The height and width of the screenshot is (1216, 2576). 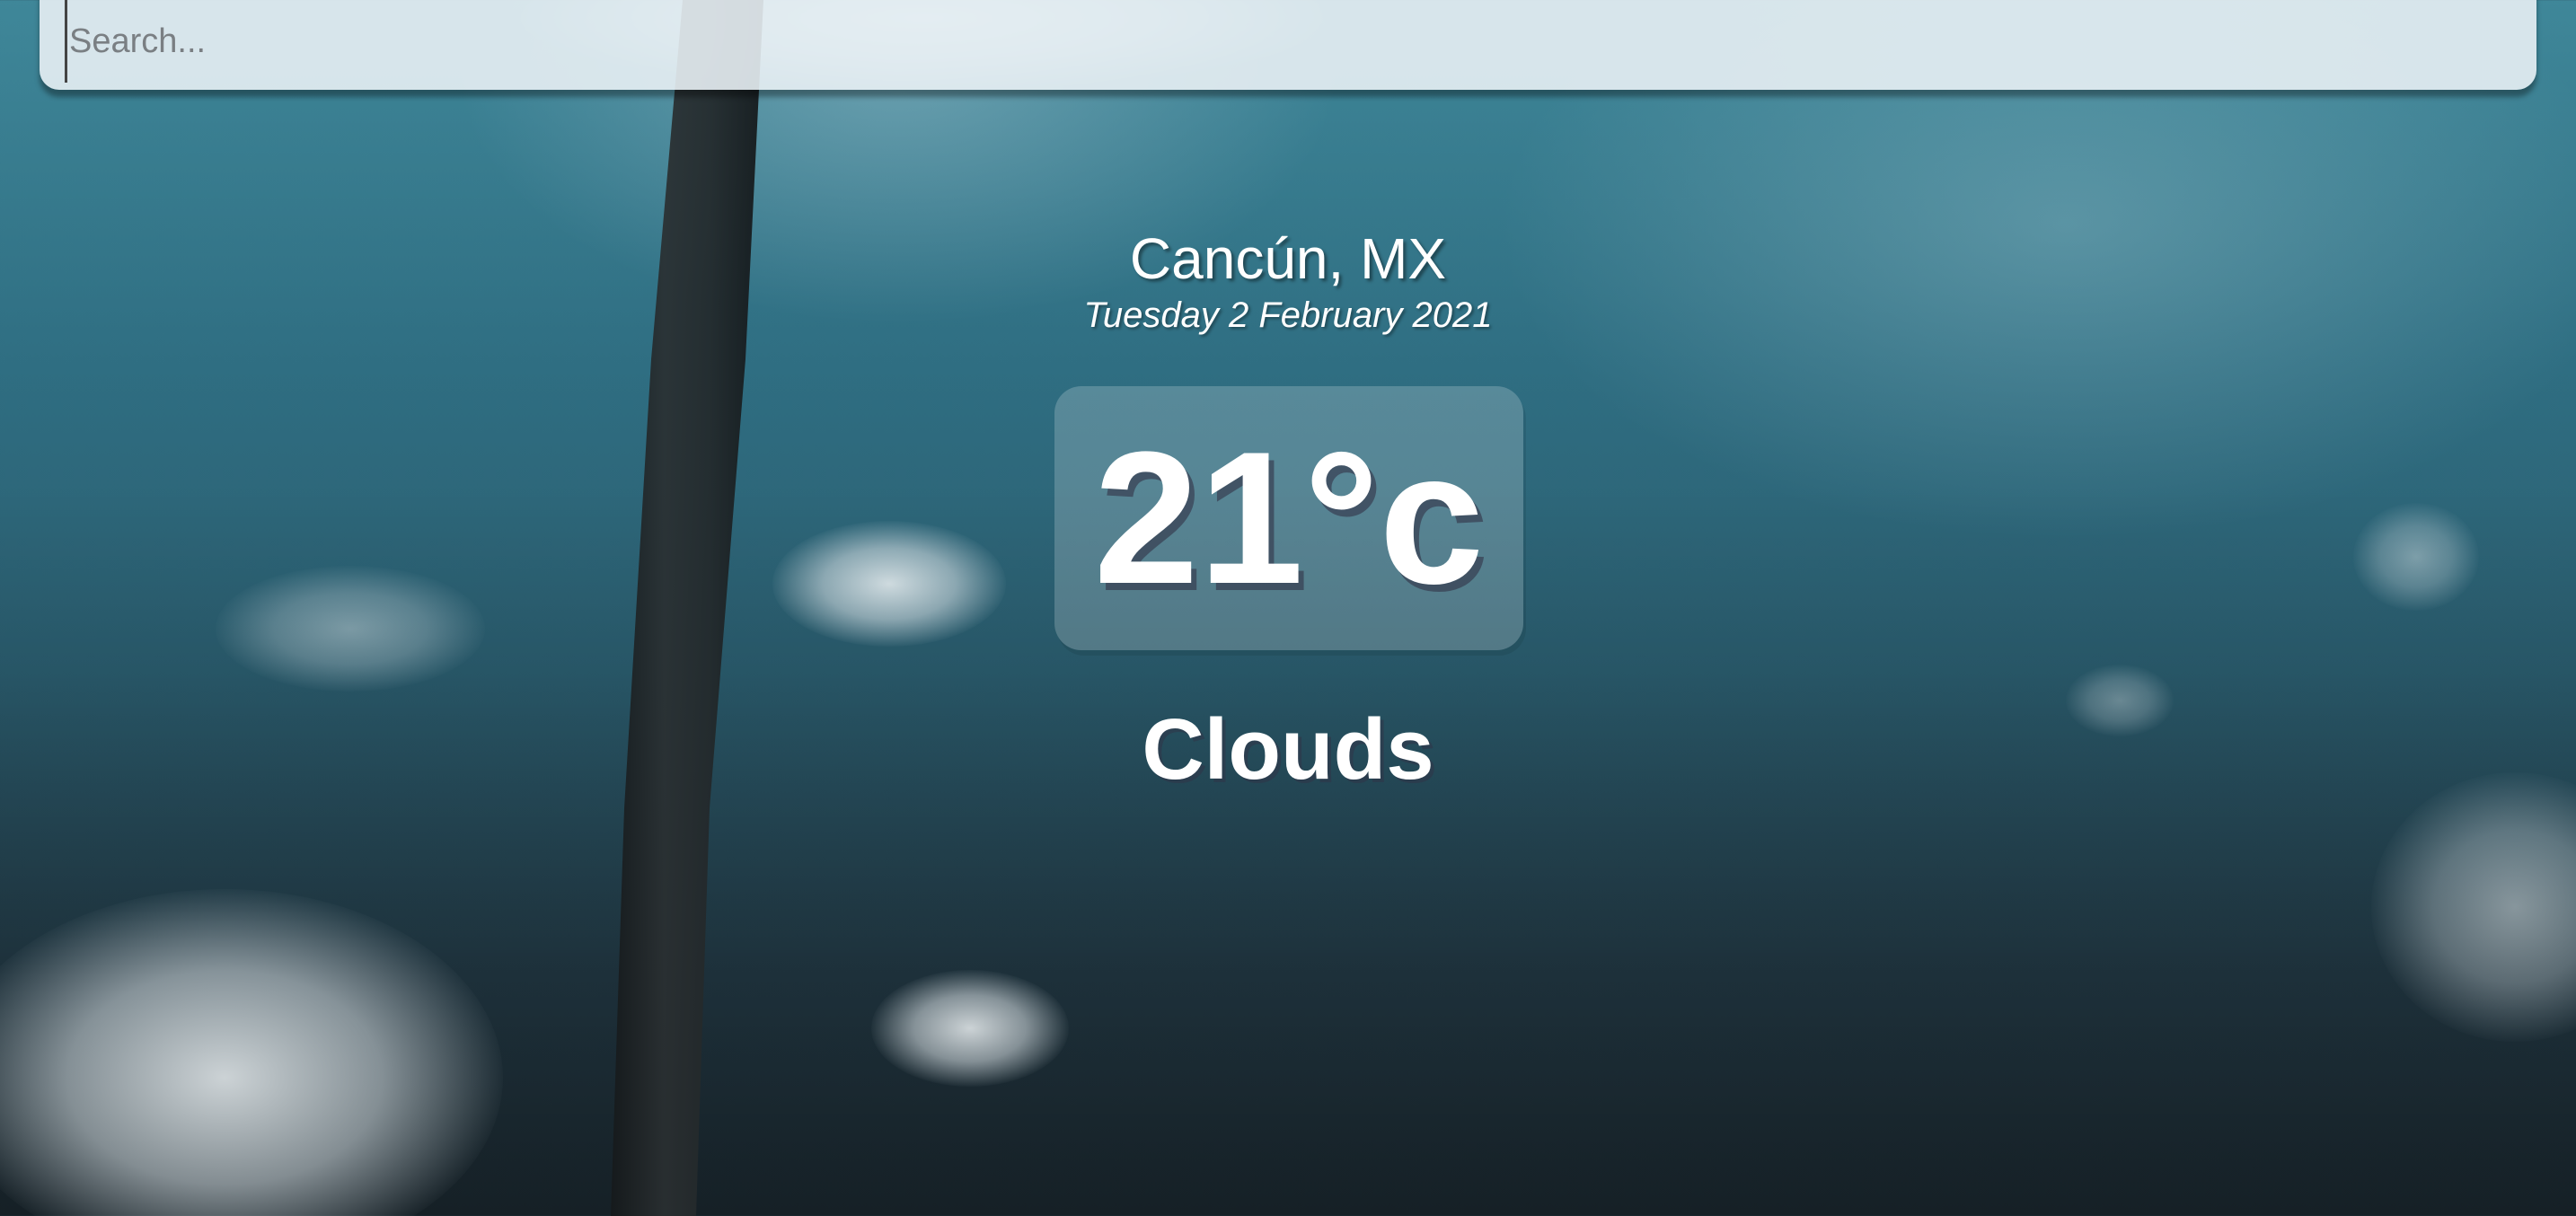 What do you see at coordinates (1288, 258) in the screenshot?
I see `location-name: Cancún, MX` at bounding box center [1288, 258].